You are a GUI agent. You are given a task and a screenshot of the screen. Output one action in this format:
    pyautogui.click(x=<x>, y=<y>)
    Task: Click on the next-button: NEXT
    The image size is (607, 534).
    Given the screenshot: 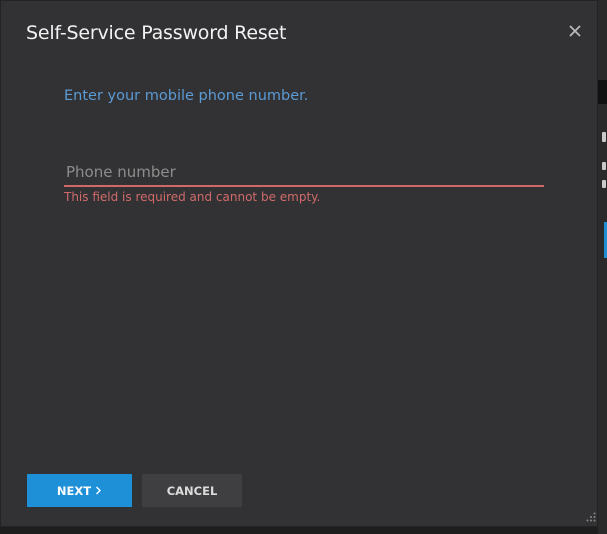 What is the action you would take?
    pyautogui.click(x=79, y=490)
    